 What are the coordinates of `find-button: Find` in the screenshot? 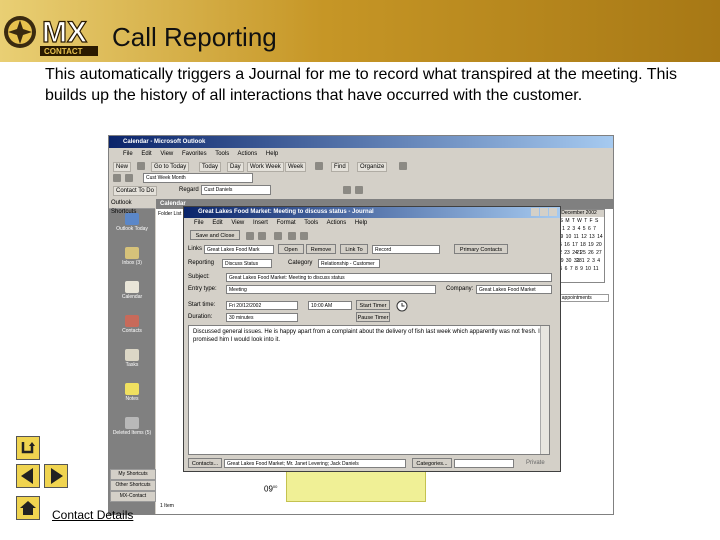 It's located at (340, 167).